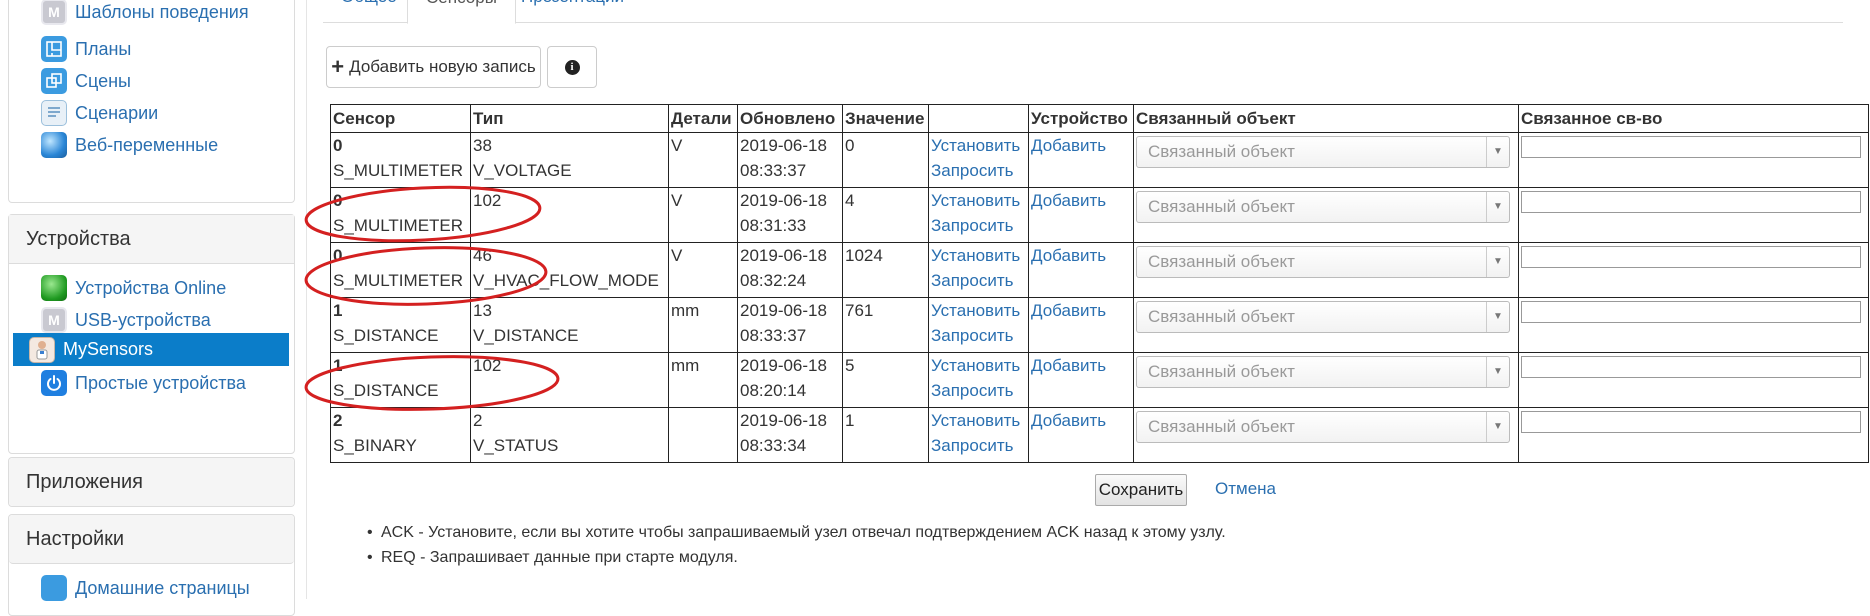 Image resolution: width=1870 pixels, height=616 pixels. I want to click on sidebar-item-scripts: Сценарии, so click(155, 113).